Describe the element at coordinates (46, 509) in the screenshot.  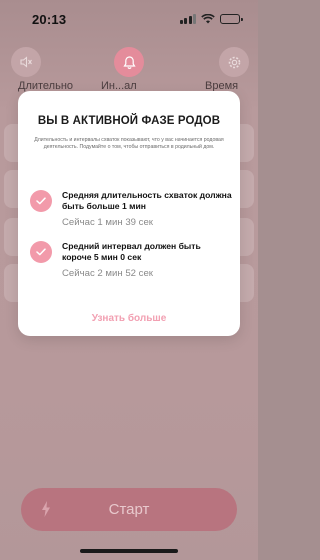
I see `lightning-bolt-icon` at that location.